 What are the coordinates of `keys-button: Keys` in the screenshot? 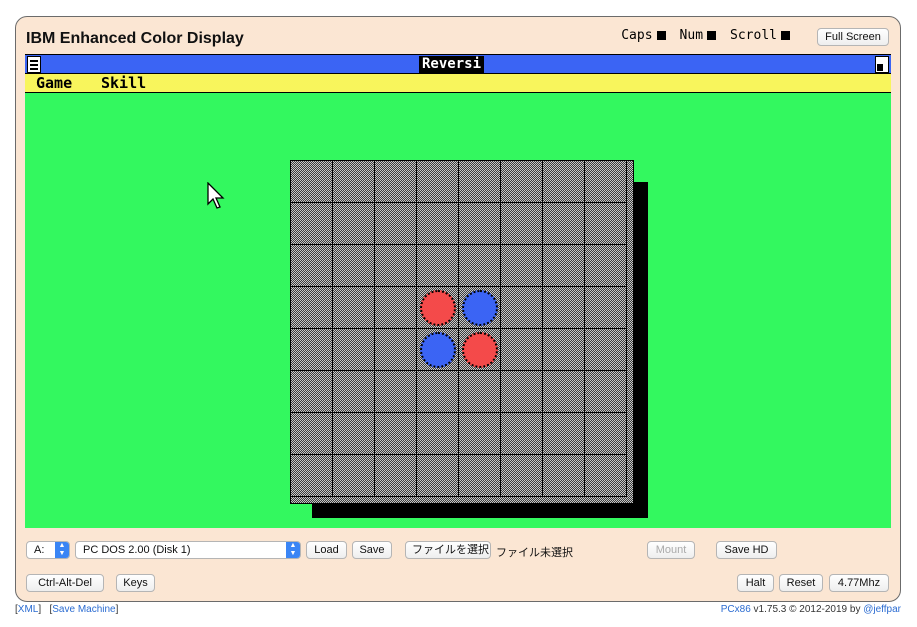 It's located at (135, 583).